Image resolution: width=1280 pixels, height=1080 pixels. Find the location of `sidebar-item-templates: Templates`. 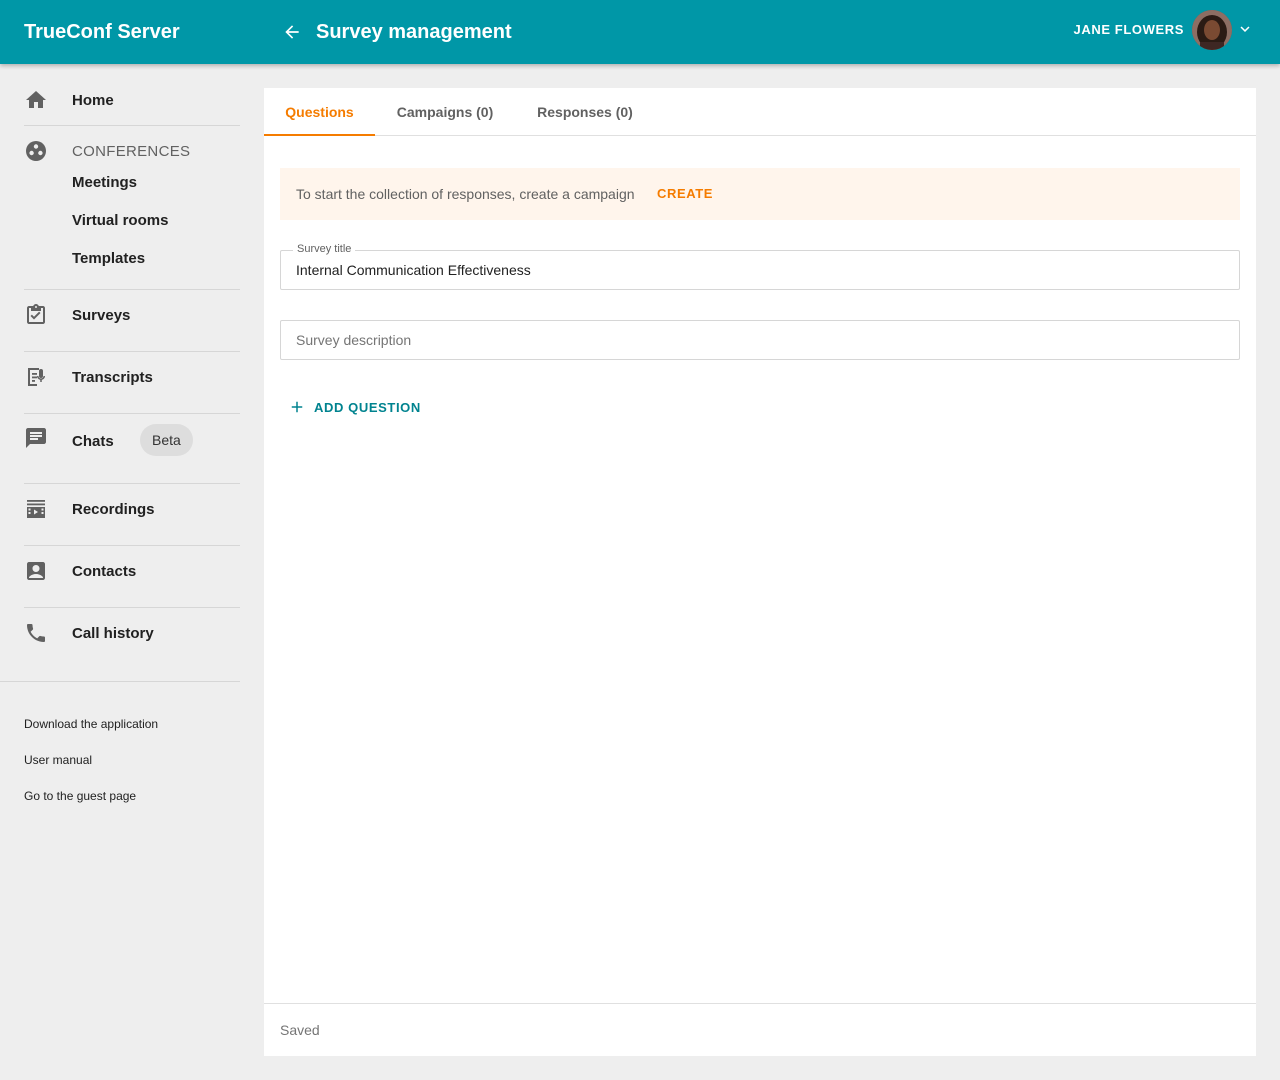

sidebar-item-templates: Templates is located at coordinates (132, 258).